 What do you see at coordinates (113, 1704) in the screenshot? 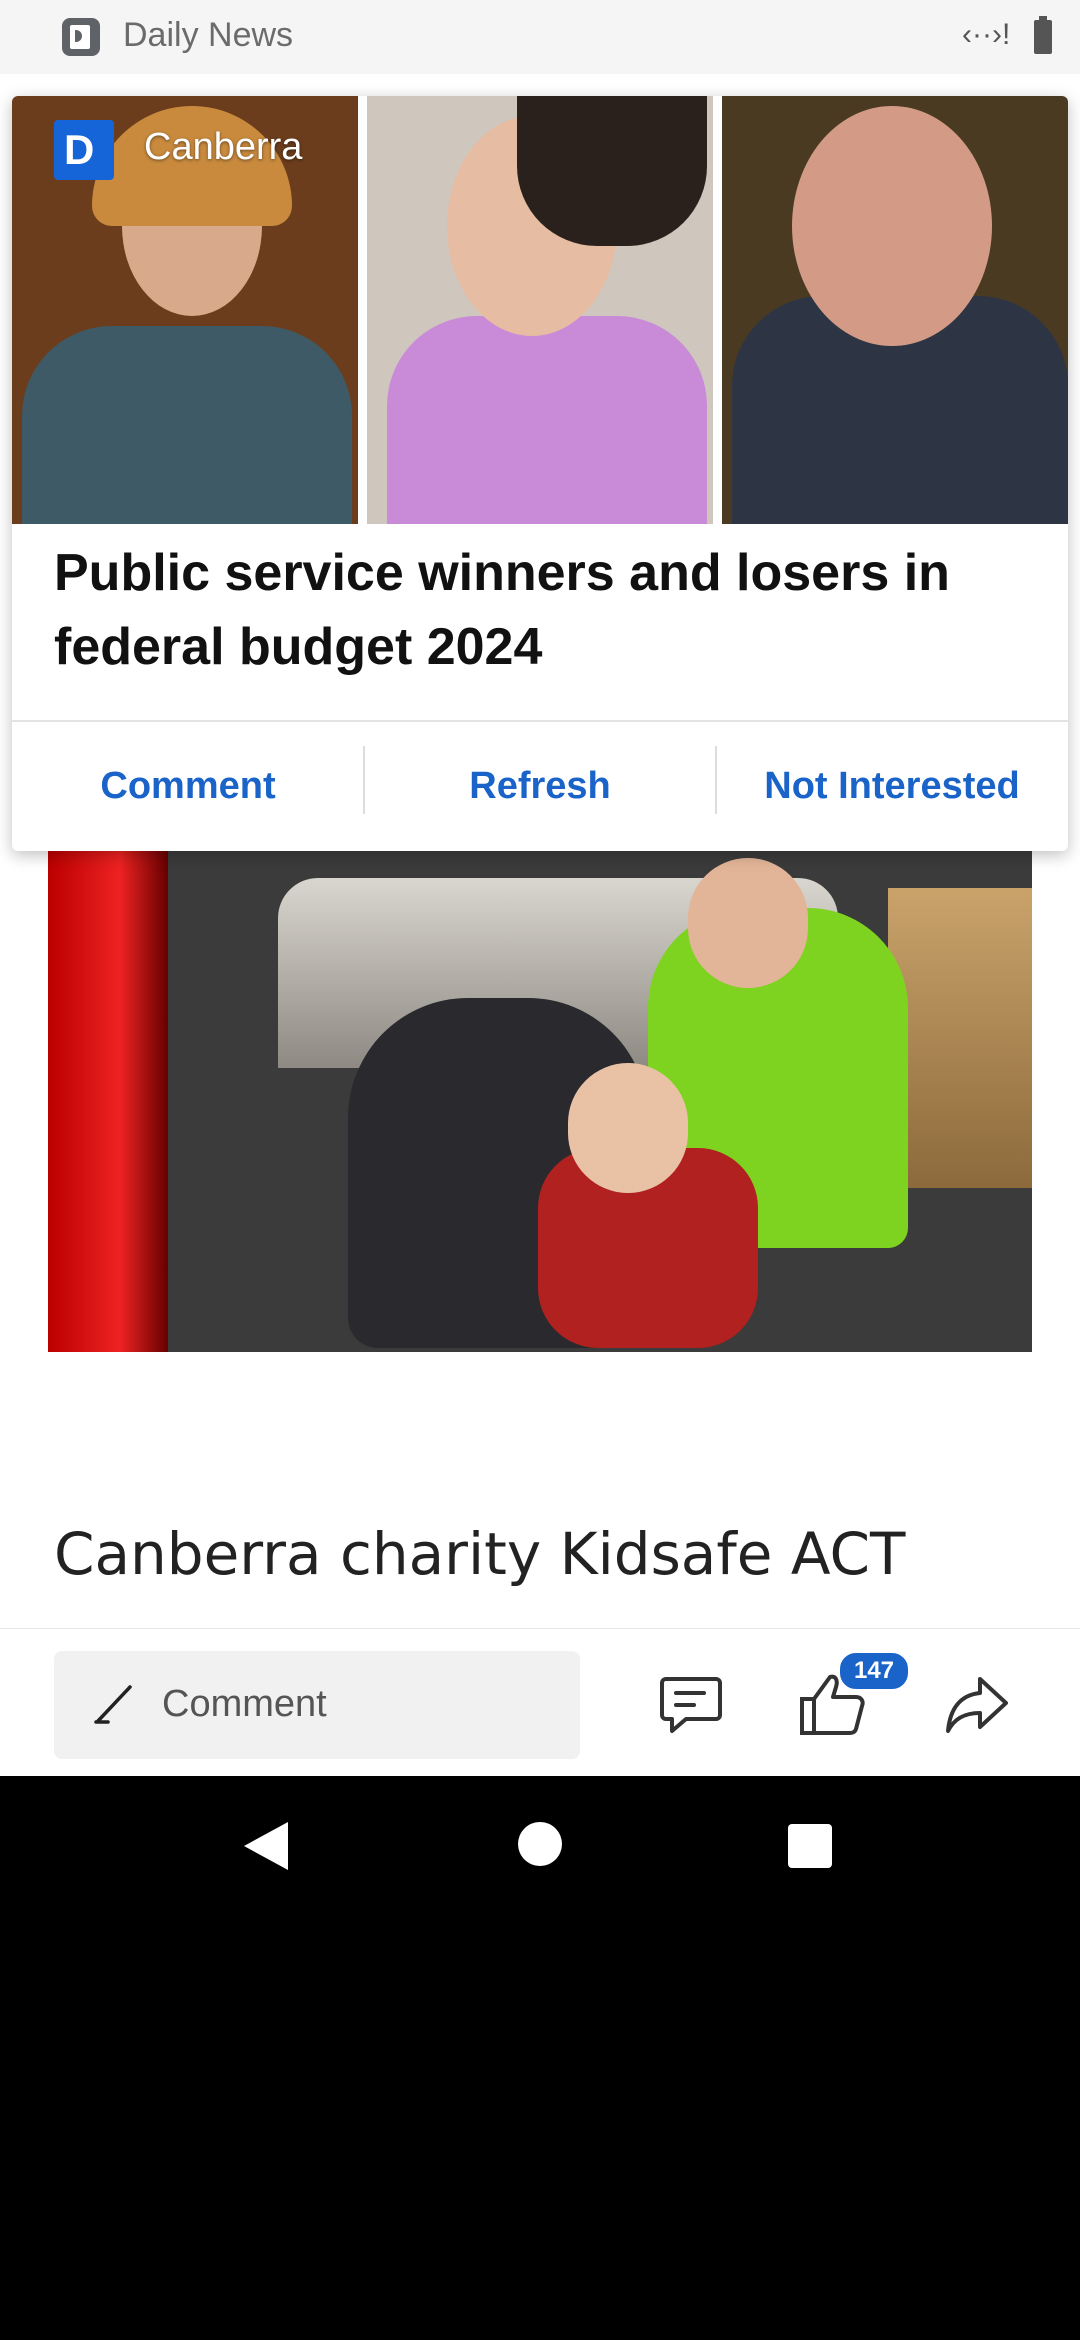
I see `pencil-icon` at bounding box center [113, 1704].